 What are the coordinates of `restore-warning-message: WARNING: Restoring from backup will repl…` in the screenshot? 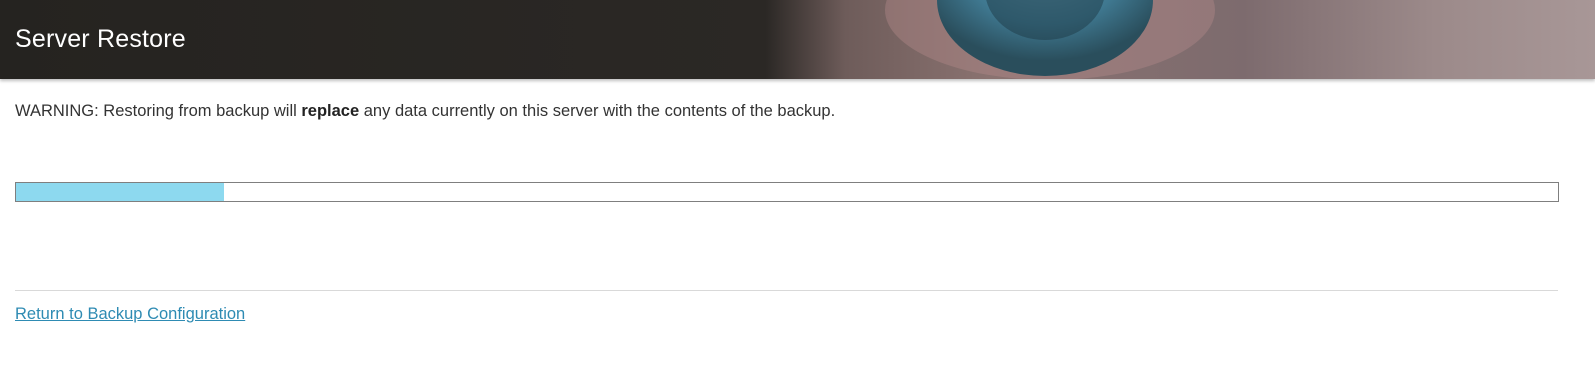 It's located at (425, 111).